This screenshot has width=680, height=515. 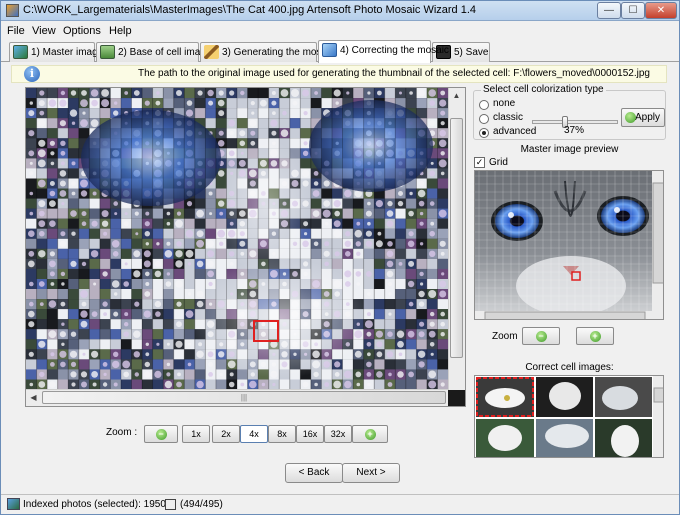 I want to click on maximize-button: ☐, so click(x=633, y=10).